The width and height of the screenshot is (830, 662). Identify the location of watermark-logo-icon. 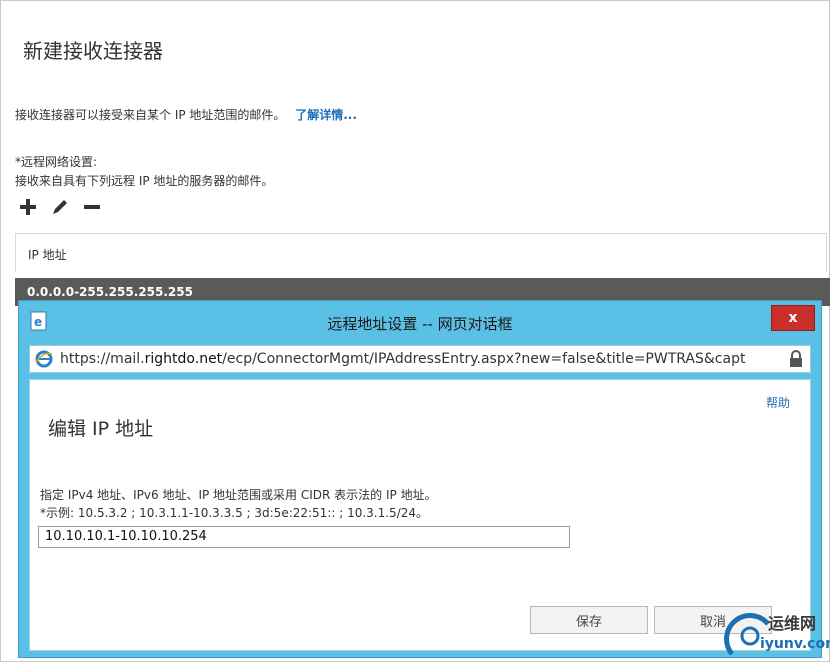
(747, 634).